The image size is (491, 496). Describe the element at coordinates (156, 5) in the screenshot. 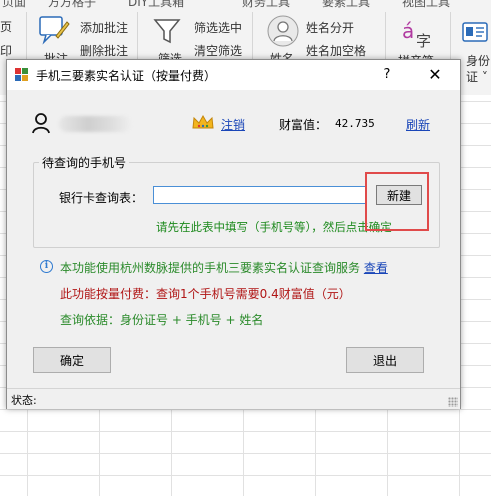

I see `tab-diy: DIY工具箱` at that location.